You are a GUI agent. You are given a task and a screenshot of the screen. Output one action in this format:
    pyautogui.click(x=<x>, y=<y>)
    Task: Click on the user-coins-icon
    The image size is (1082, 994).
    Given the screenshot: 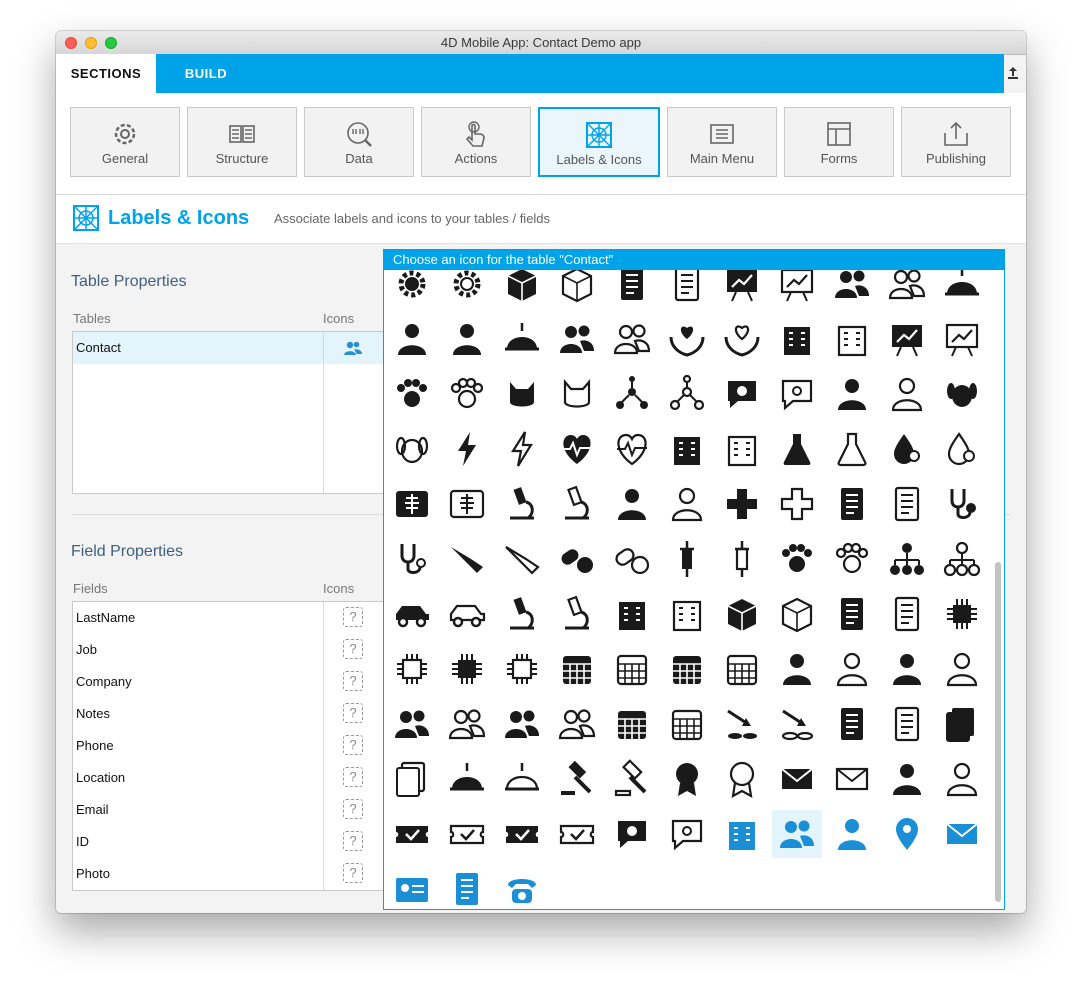 What is the action you would take?
    pyautogui.click(x=907, y=669)
    